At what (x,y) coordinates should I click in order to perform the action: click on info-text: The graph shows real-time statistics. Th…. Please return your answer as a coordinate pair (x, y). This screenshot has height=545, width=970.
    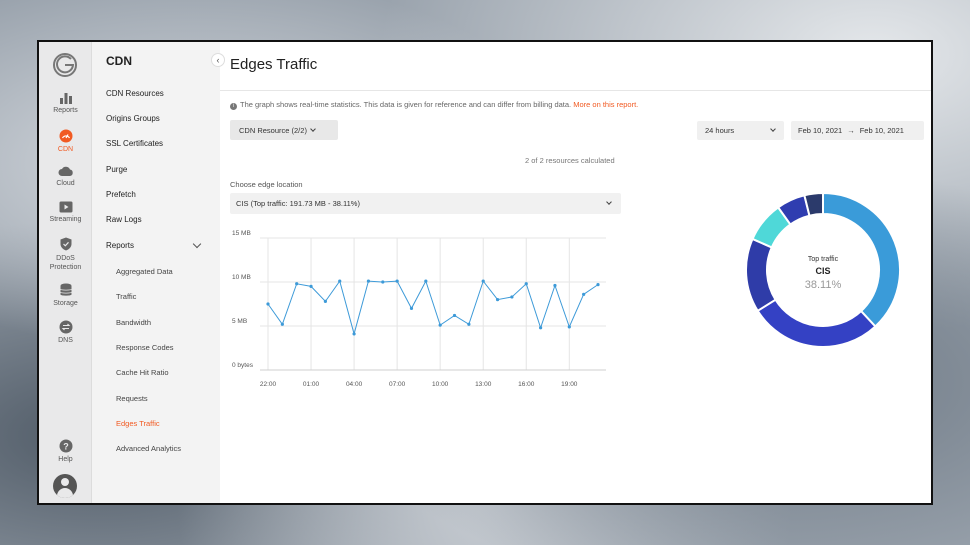
    Looking at the image, I should click on (406, 104).